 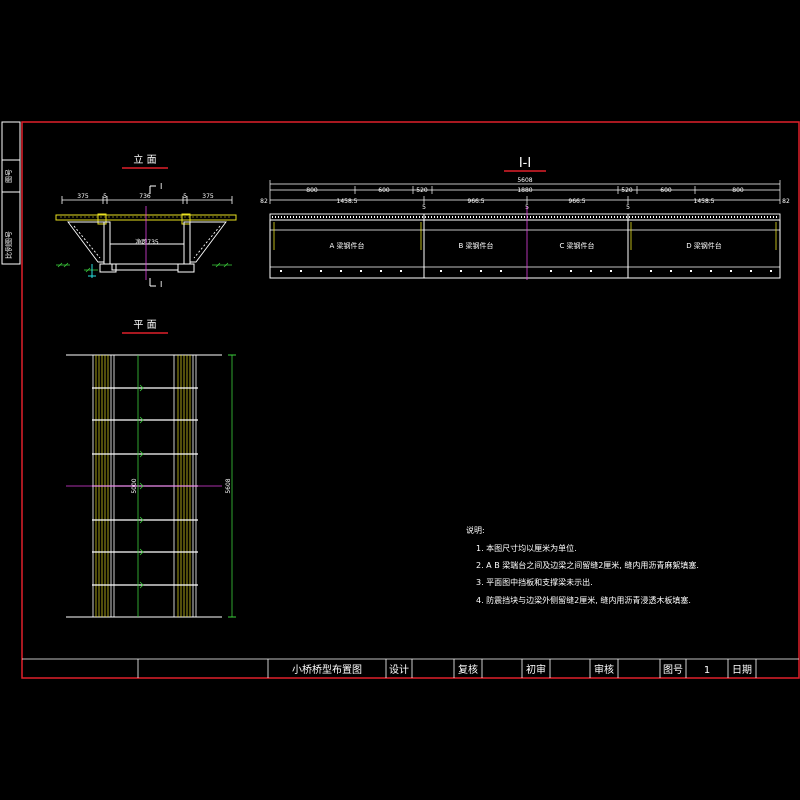 I want to click on sheet-number: 1, so click(x=707, y=670).